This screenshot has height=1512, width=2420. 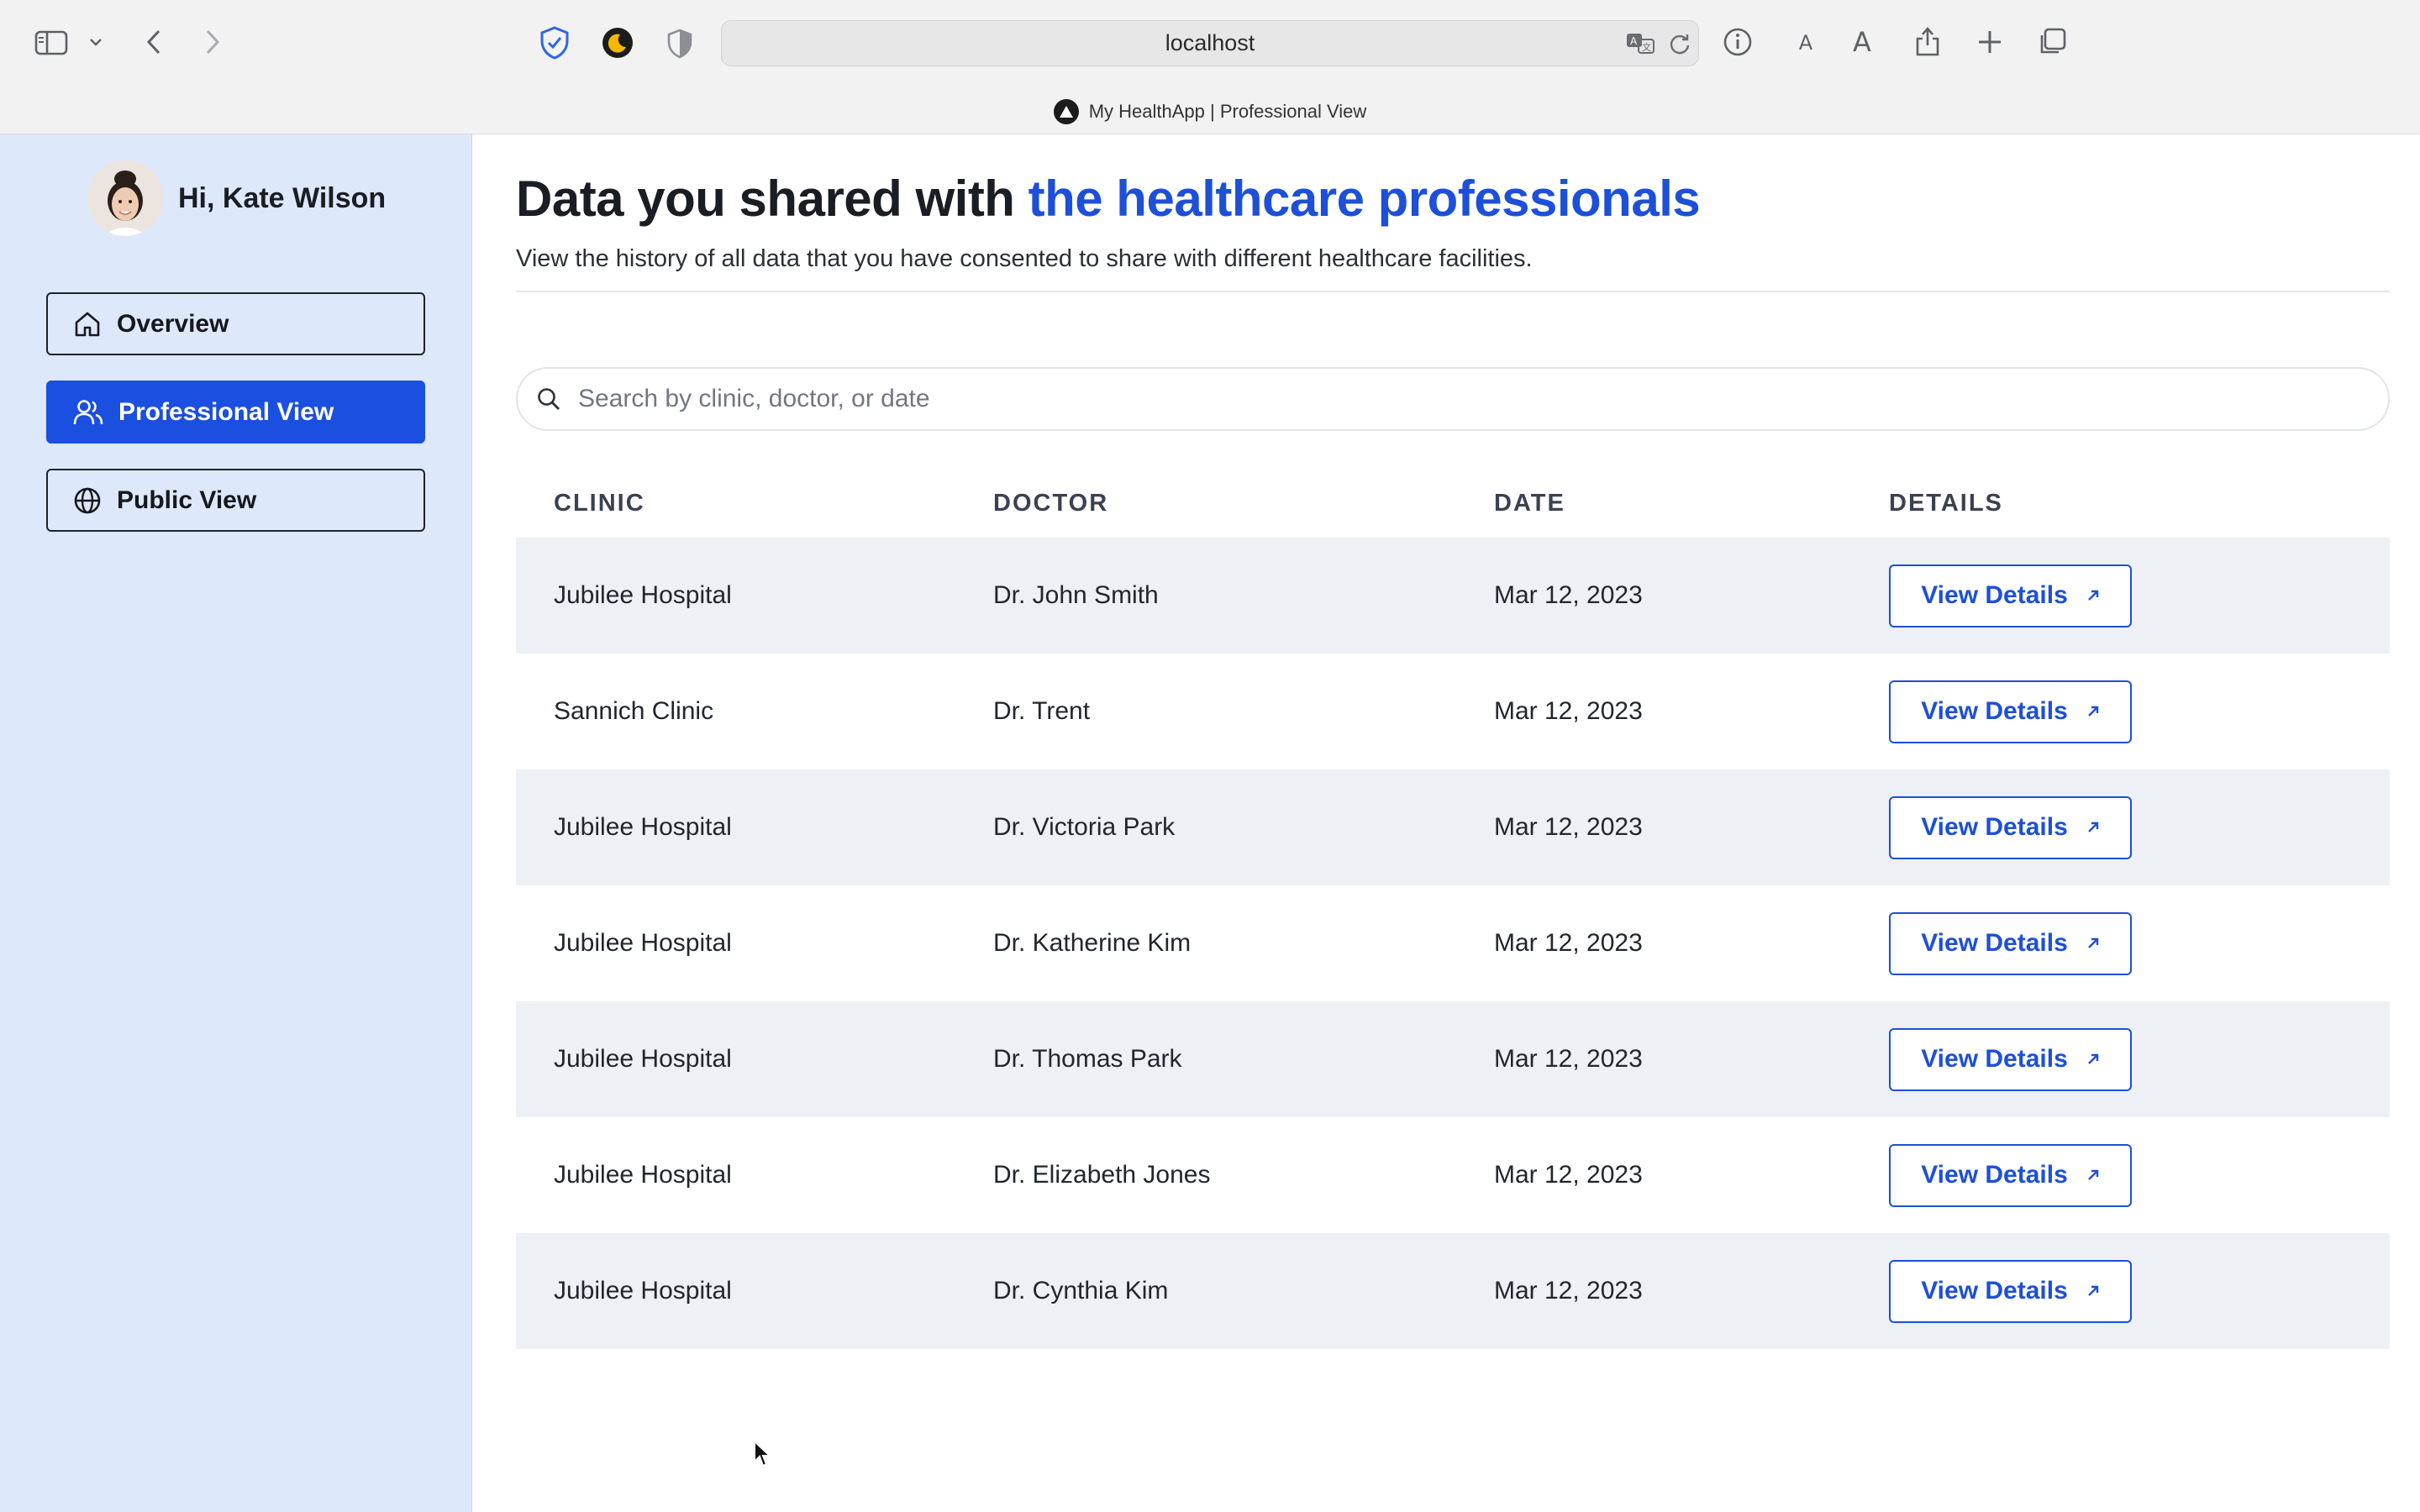 What do you see at coordinates (1647, 47) in the screenshot?
I see `svg-text: 文` at bounding box center [1647, 47].